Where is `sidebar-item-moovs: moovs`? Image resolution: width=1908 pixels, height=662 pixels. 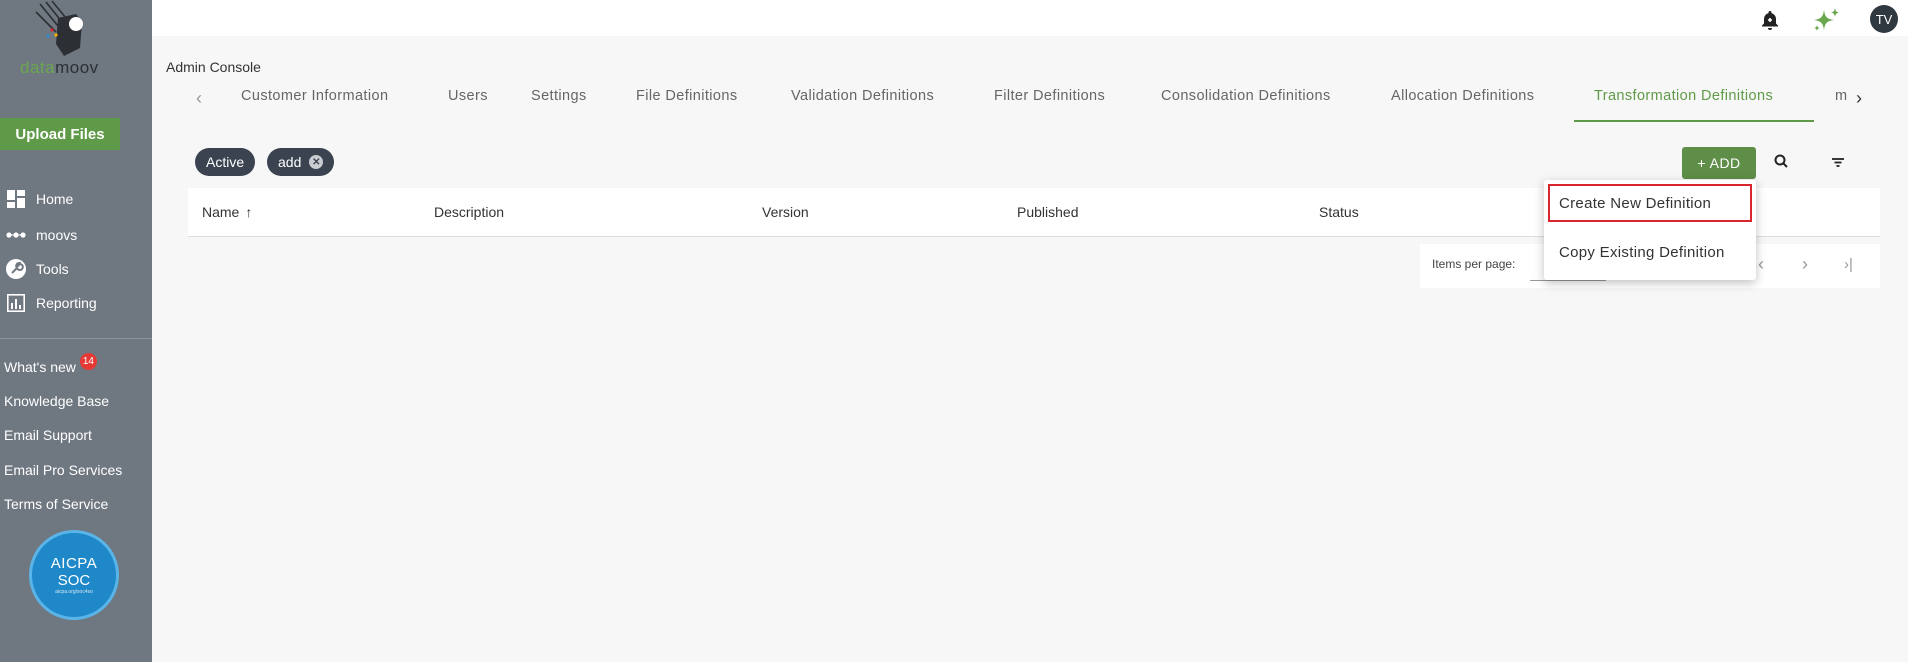 sidebar-item-moovs: moovs is located at coordinates (41, 235).